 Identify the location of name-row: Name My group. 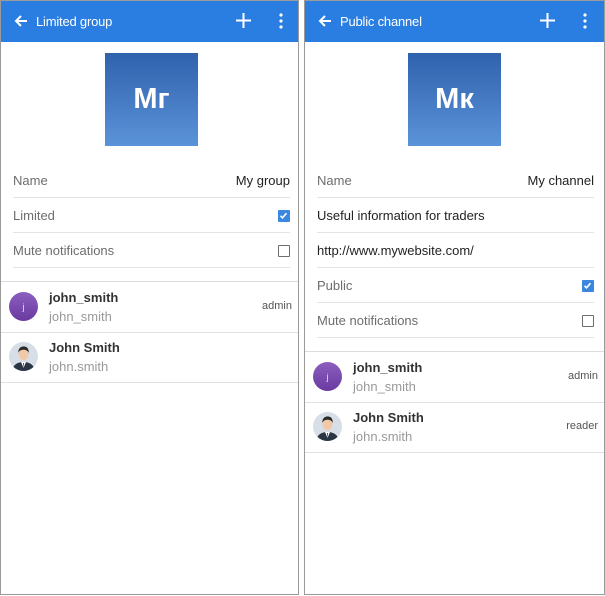
(151, 181).